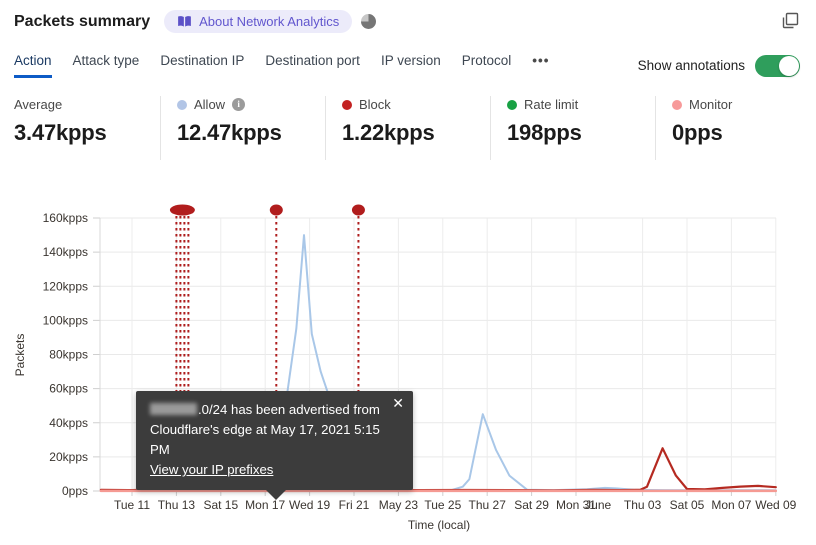  What do you see at coordinates (643, 505) in the screenshot?
I see `x-tick-label: Thu 03` at bounding box center [643, 505].